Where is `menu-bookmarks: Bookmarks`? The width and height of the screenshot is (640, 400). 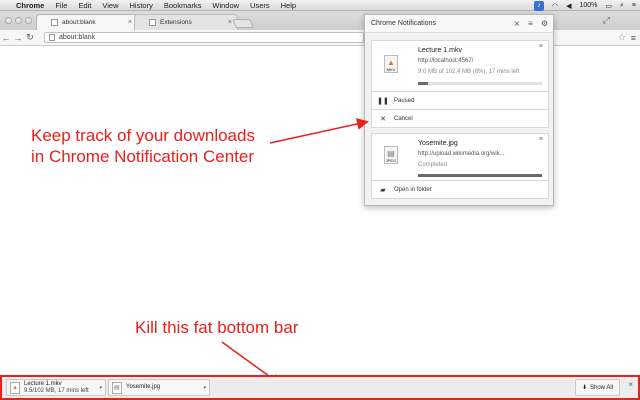
menu-bookmarks: Bookmarks is located at coordinates (183, 5).